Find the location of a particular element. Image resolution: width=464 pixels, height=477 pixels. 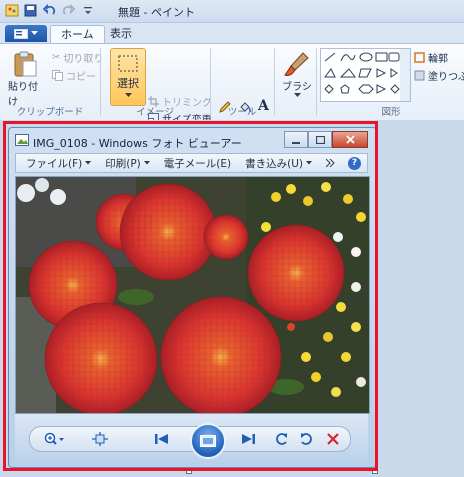

copy-label: コピー is located at coordinates (81, 77).